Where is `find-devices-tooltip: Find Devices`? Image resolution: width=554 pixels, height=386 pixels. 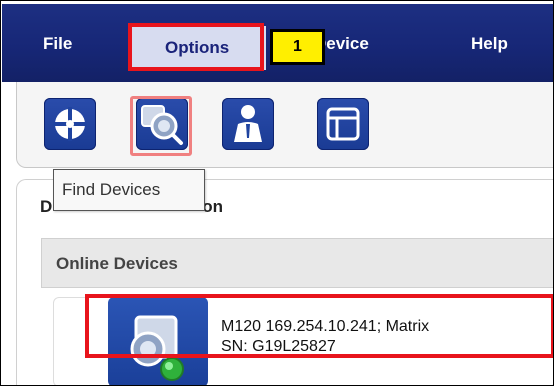
find-devices-tooltip: Find Devices is located at coordinates (129, 190).